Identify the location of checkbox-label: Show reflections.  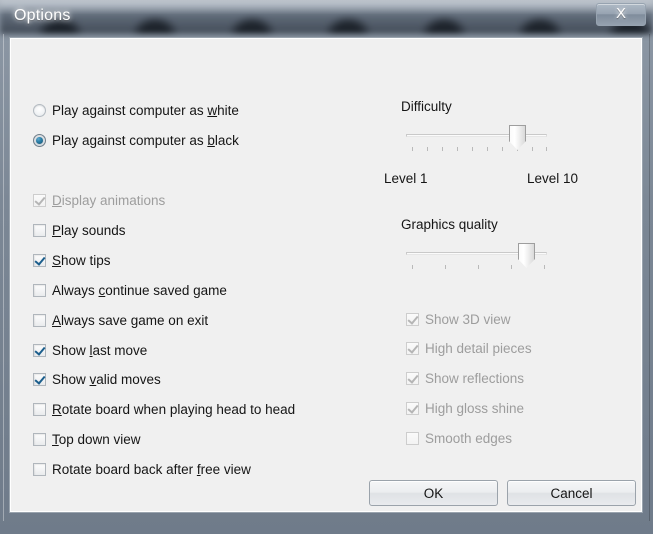
(475, 378).